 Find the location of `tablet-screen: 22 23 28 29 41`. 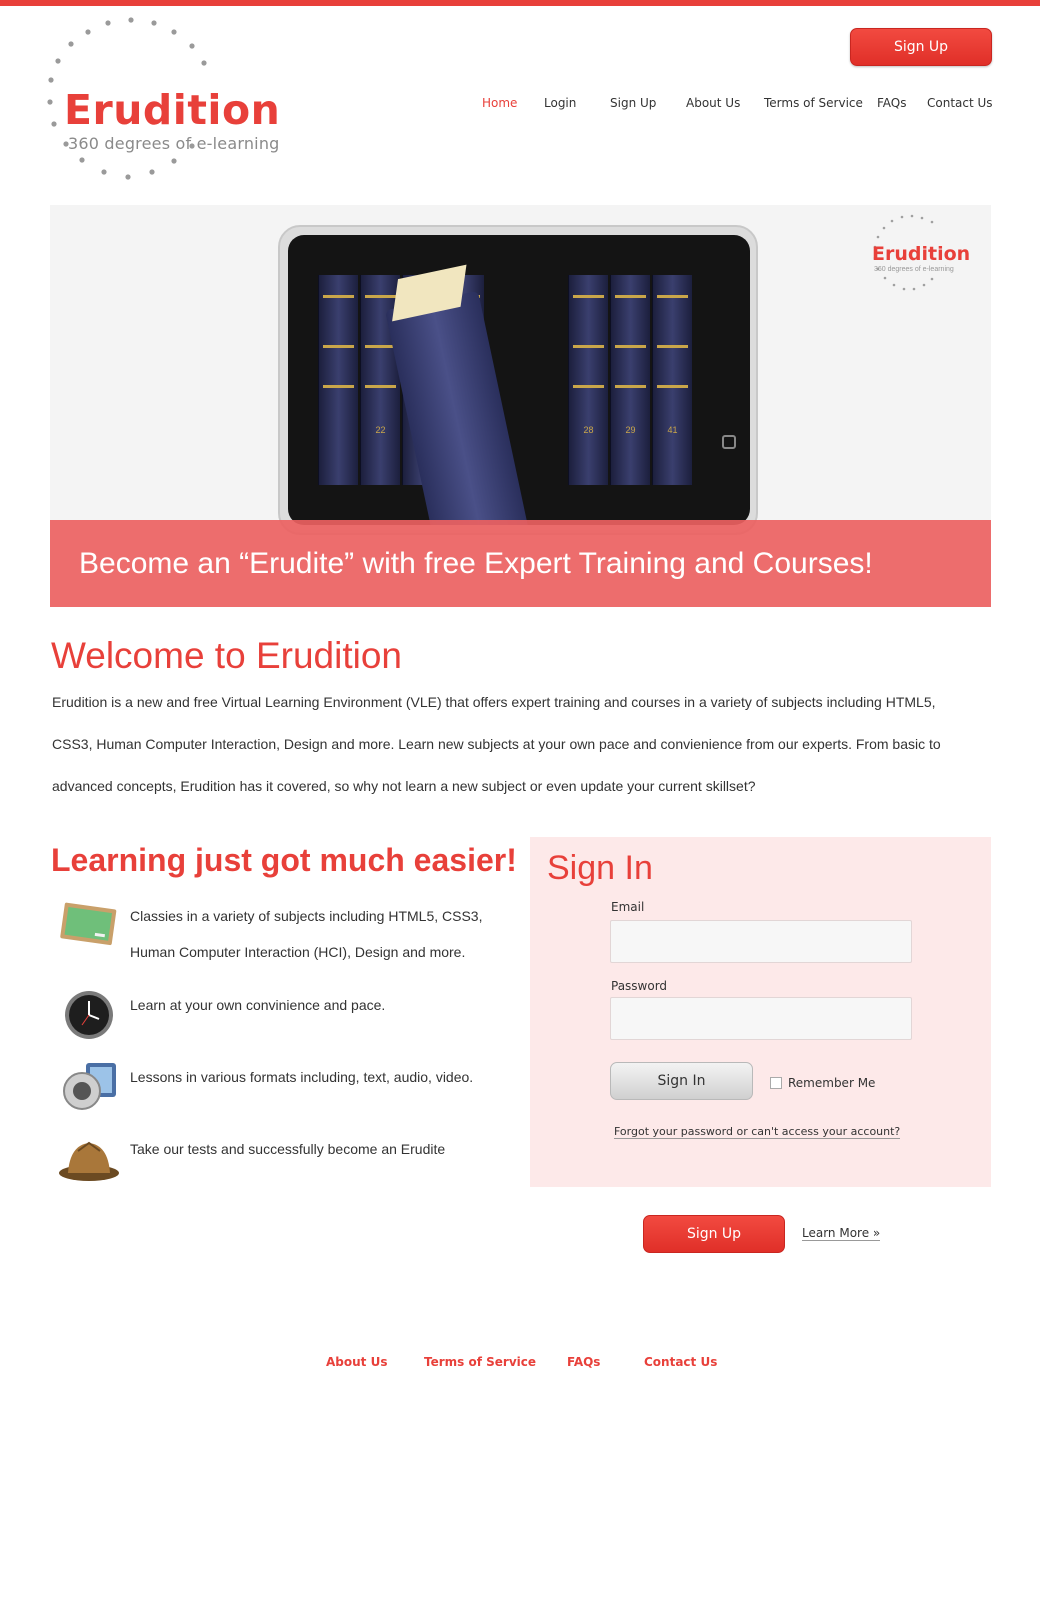

tablet-screen: 22 23 28 29 41 is located at coordinates (519, 380).